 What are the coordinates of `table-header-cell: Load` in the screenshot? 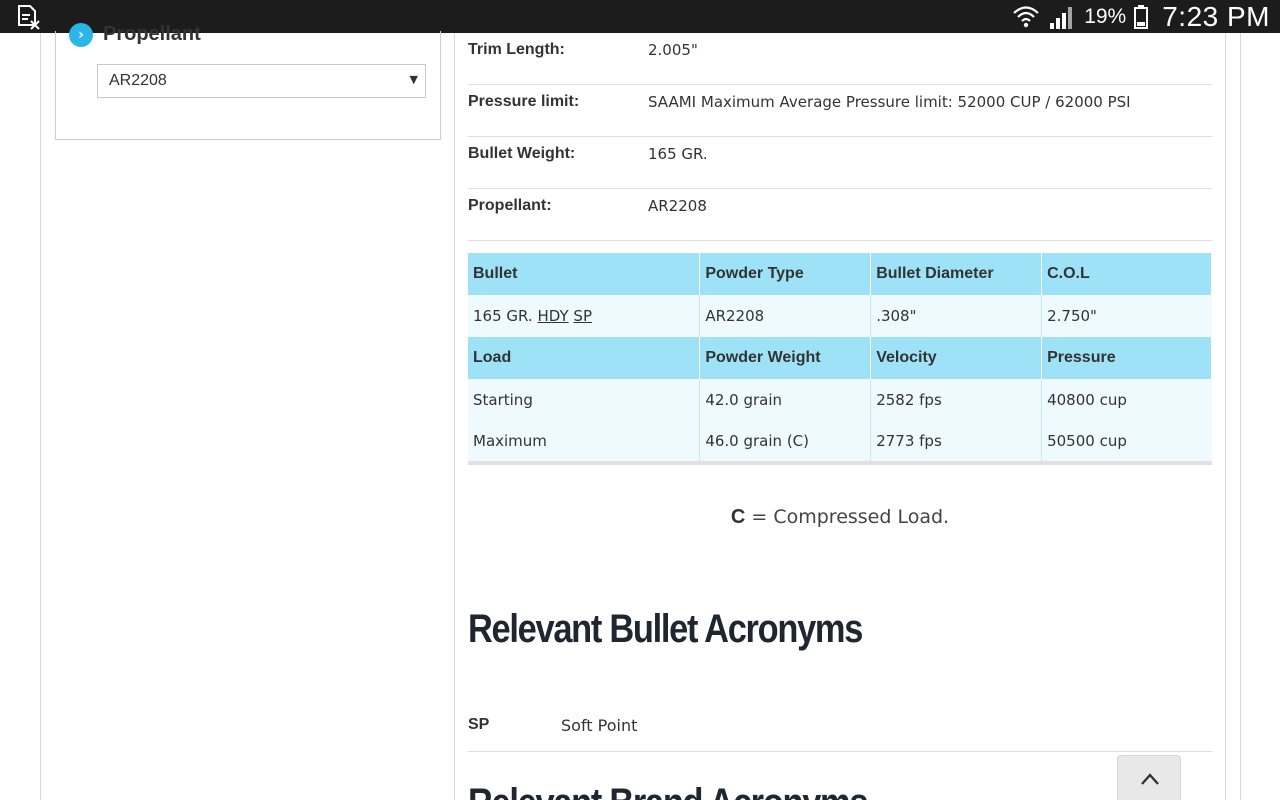 It's located at (584, 358).